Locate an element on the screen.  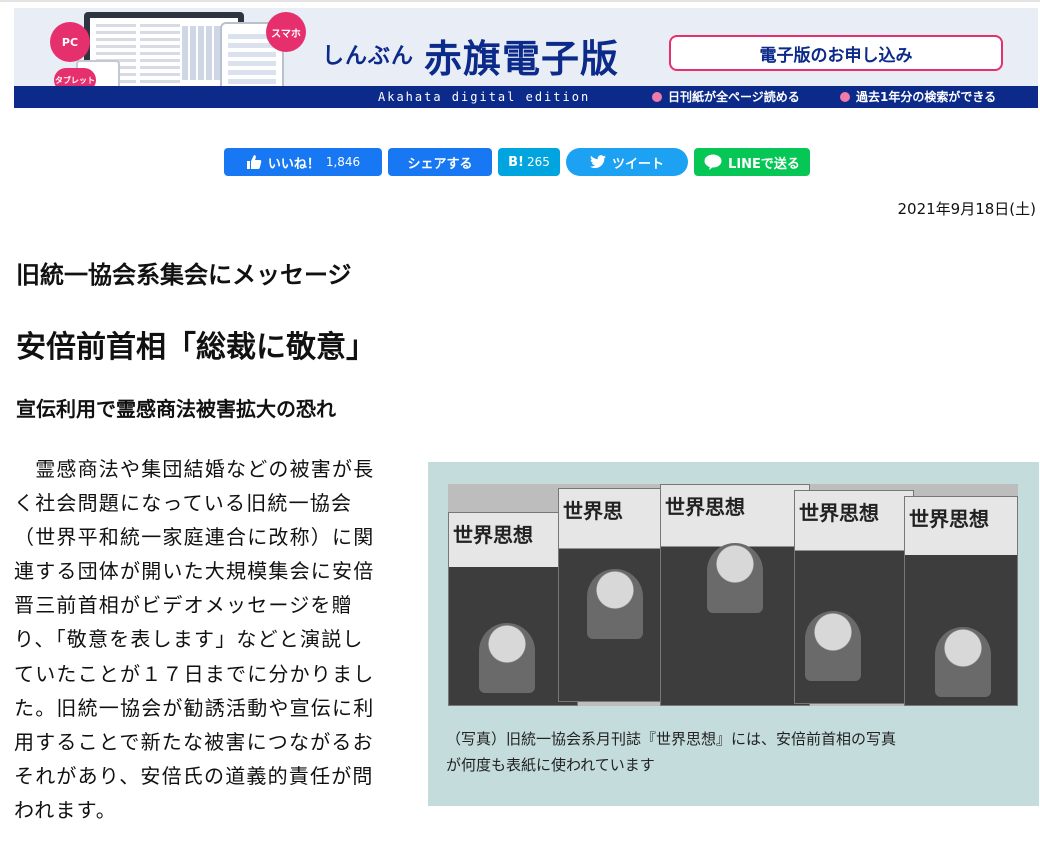
article-date: 2021年9月18日(土) is located at coordinates (966, 209).